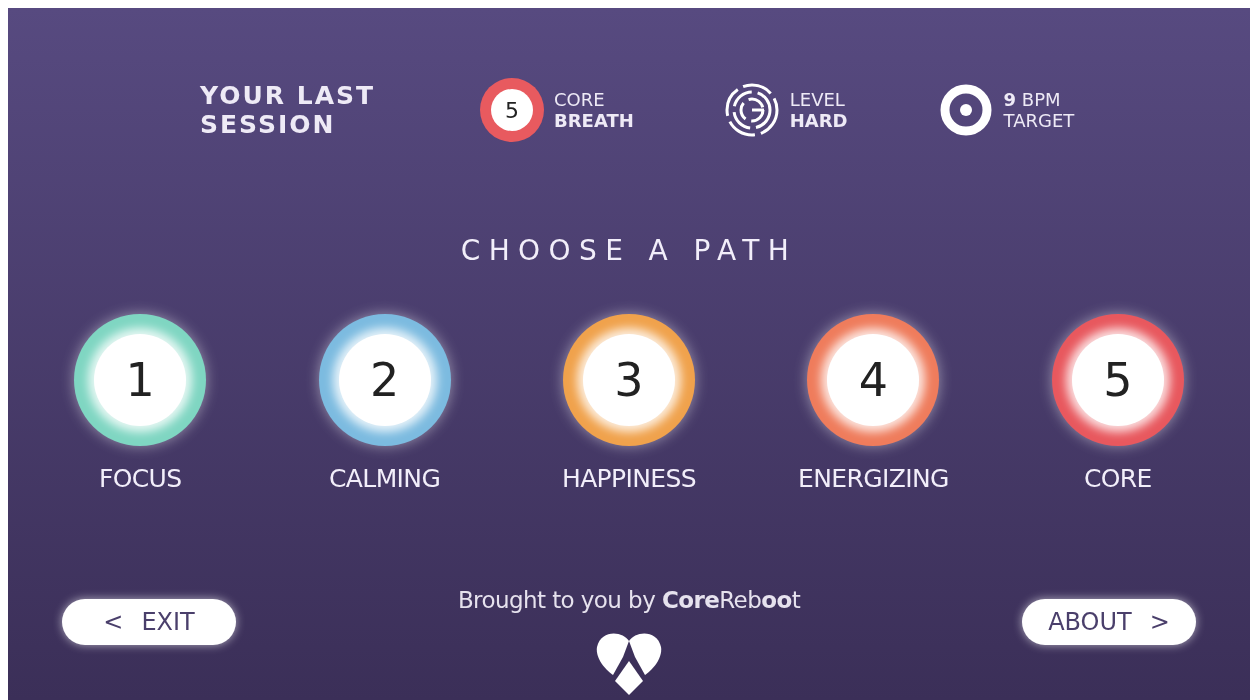 The width and height of the screenshot is (1250, 700). Describe the element at coordinates (818, 110) in the screenshot. I see `session-stat: LEVEL HARD` at that location.